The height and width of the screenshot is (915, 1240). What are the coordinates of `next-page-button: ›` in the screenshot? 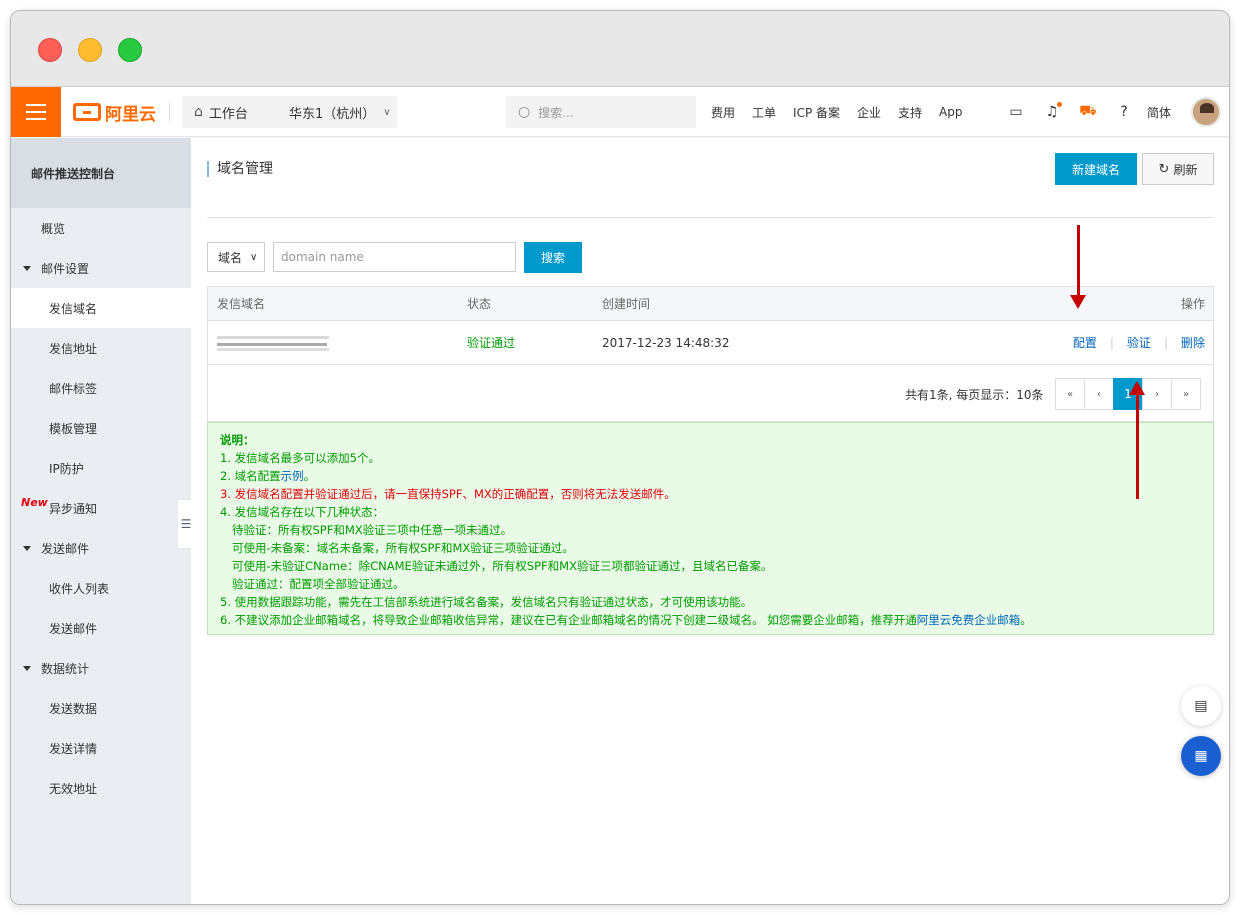 It's located at (1157, 394).